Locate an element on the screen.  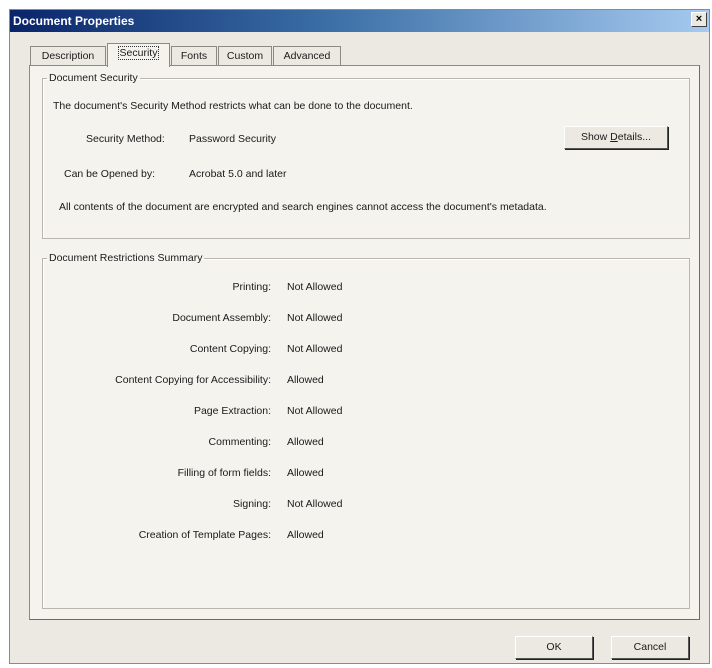
tab-custom: Custom is located at coordinates (245, 56).